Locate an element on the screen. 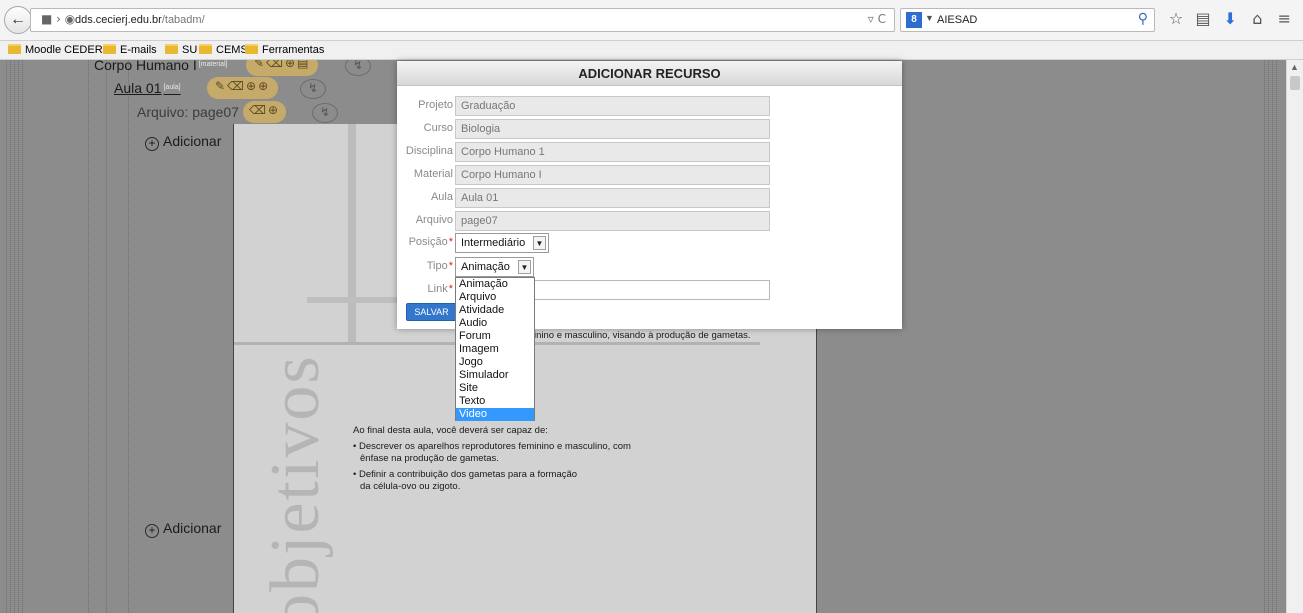 The image size is (1303, 613). doc-big-word: objetivos is located at coordinates (295, 483).